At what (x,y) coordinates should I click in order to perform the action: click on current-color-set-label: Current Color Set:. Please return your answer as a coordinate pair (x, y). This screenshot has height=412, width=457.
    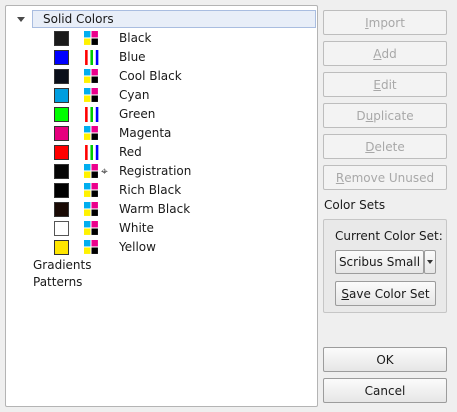
    Looking at the image, I should click on (389, 236).